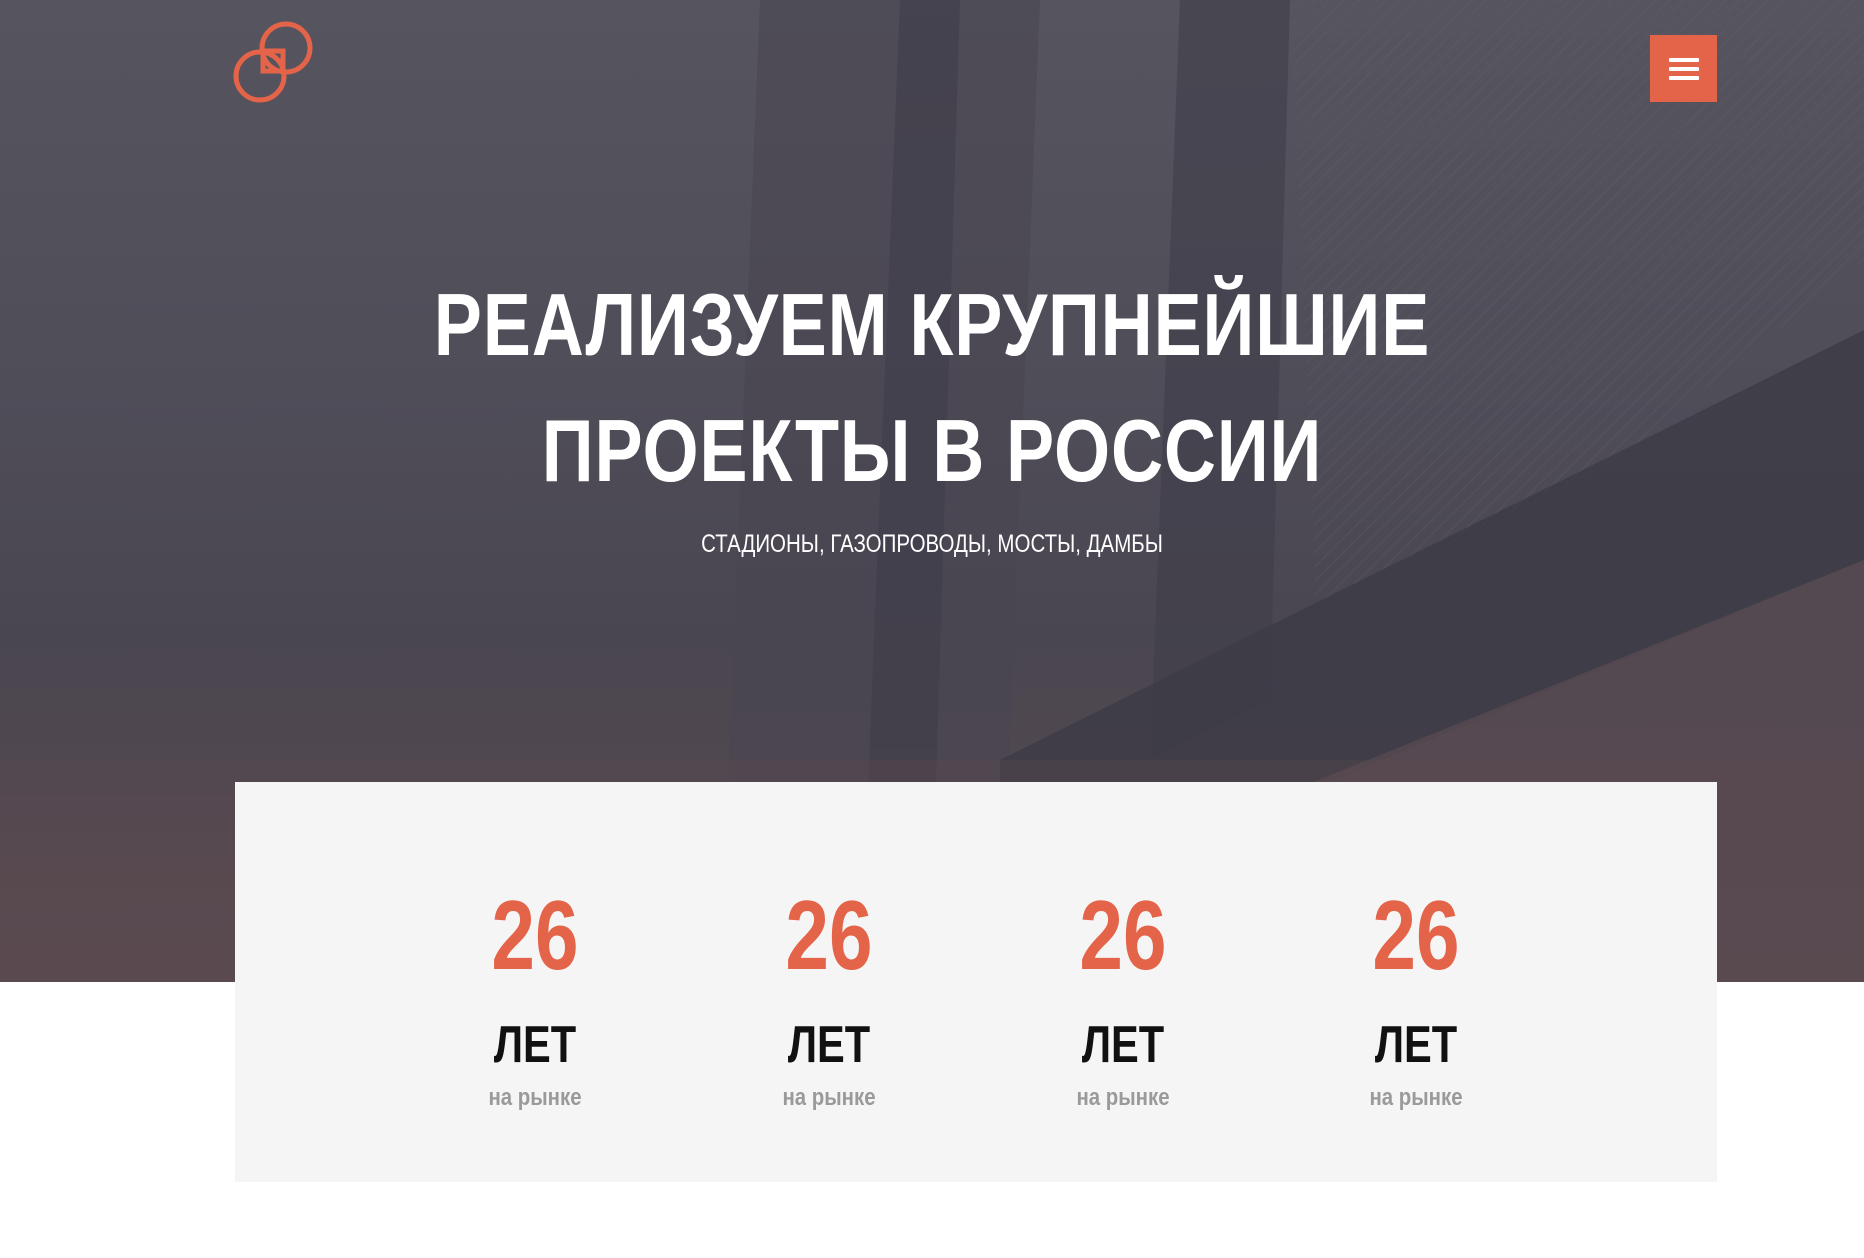 This screenshot has width=1864, height=1258. What do you see at coordinates (932, 324) in the screenshot?
I see `hero-title-line-1: РЕАЛИЗУЕМ КРУПНЕЙШИЕ` at bounding box center [932, 324].